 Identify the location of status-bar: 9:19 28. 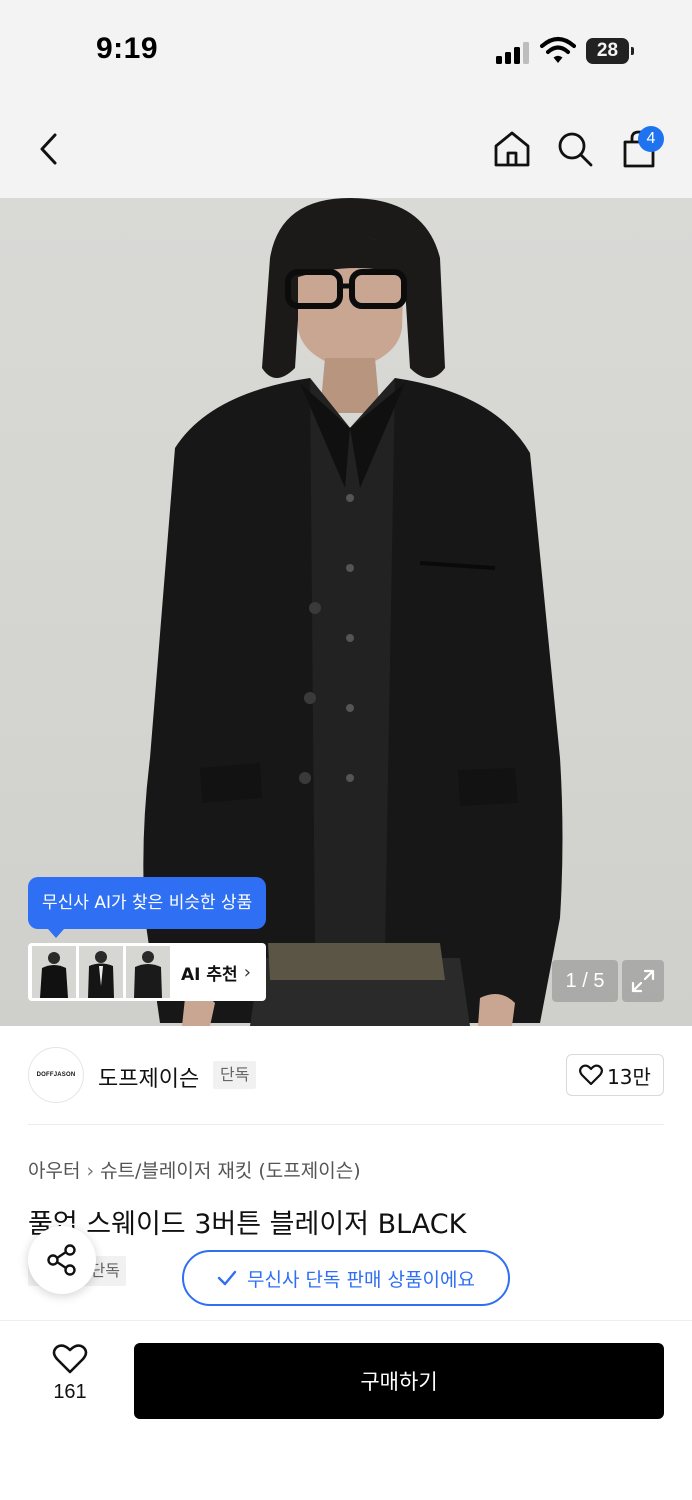
(346, 50).